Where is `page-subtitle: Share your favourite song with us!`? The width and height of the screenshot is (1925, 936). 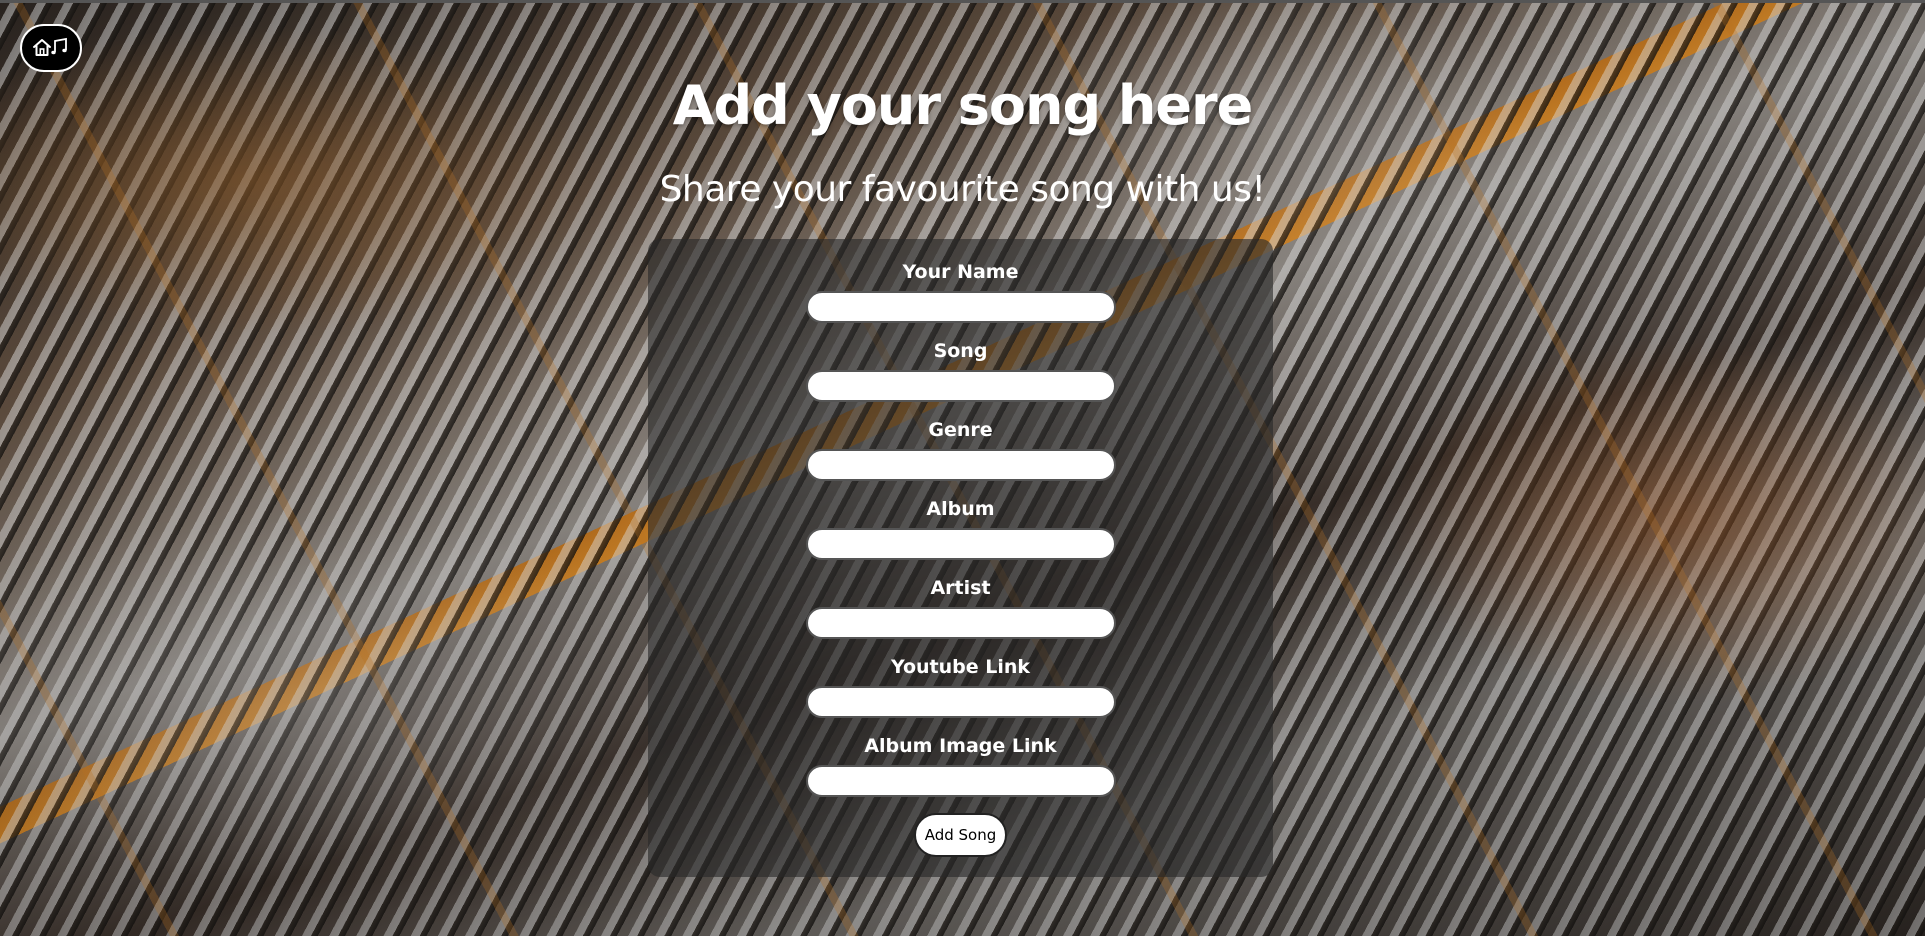
page-subtitle: Share your favourite song with us! is located at coordinates (962, 189).